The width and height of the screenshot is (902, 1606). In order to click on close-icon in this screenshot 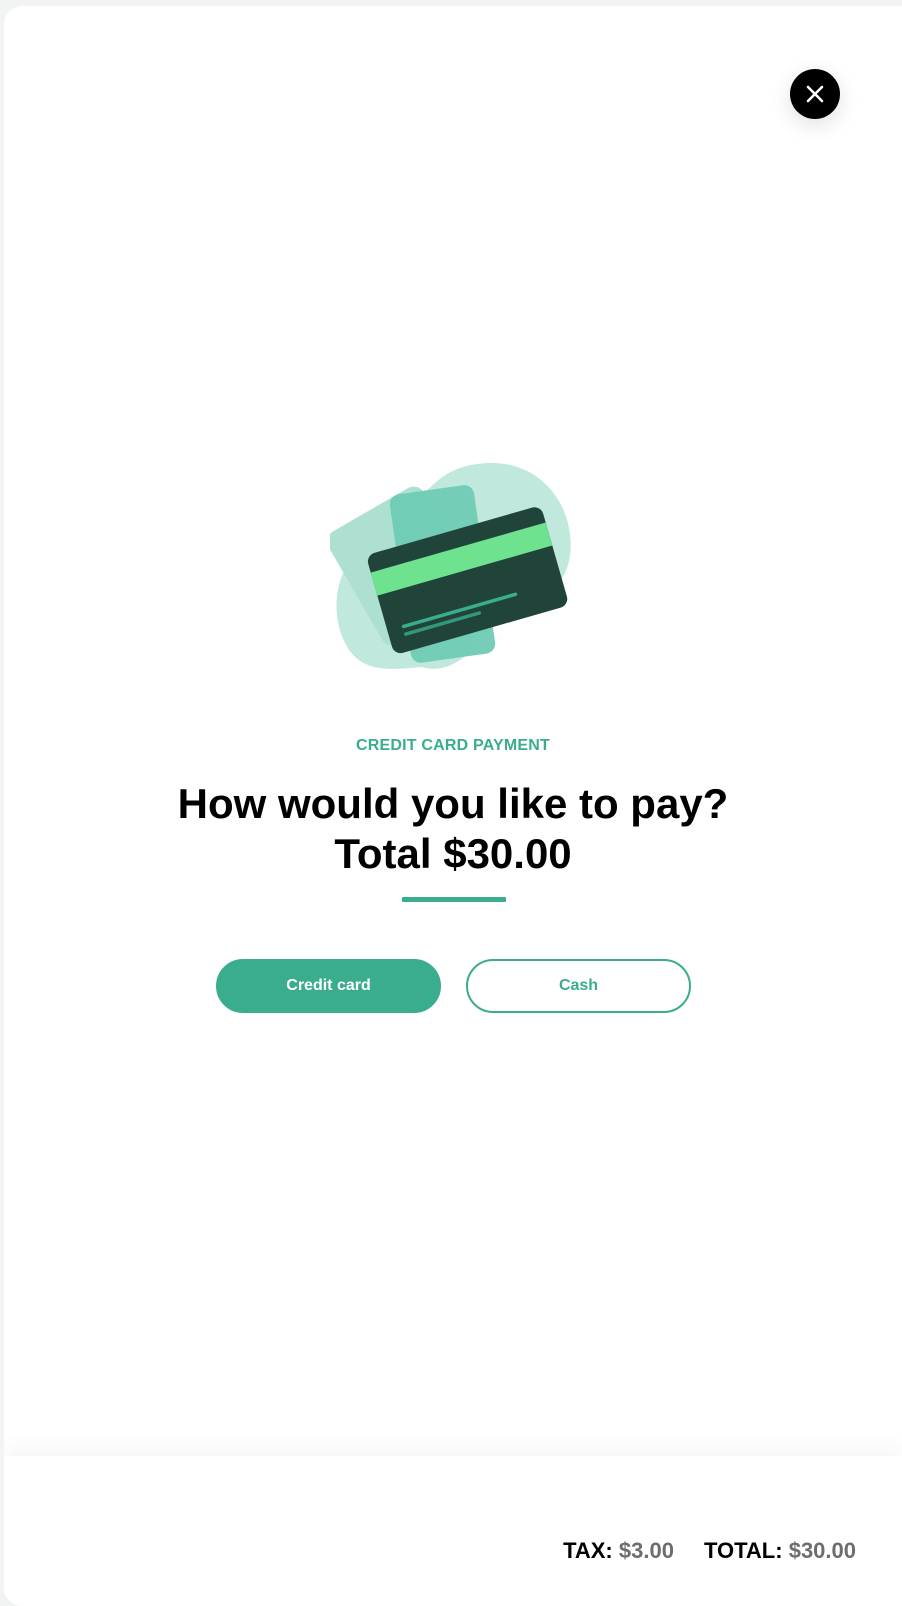, I will do `click(815, 94)`.